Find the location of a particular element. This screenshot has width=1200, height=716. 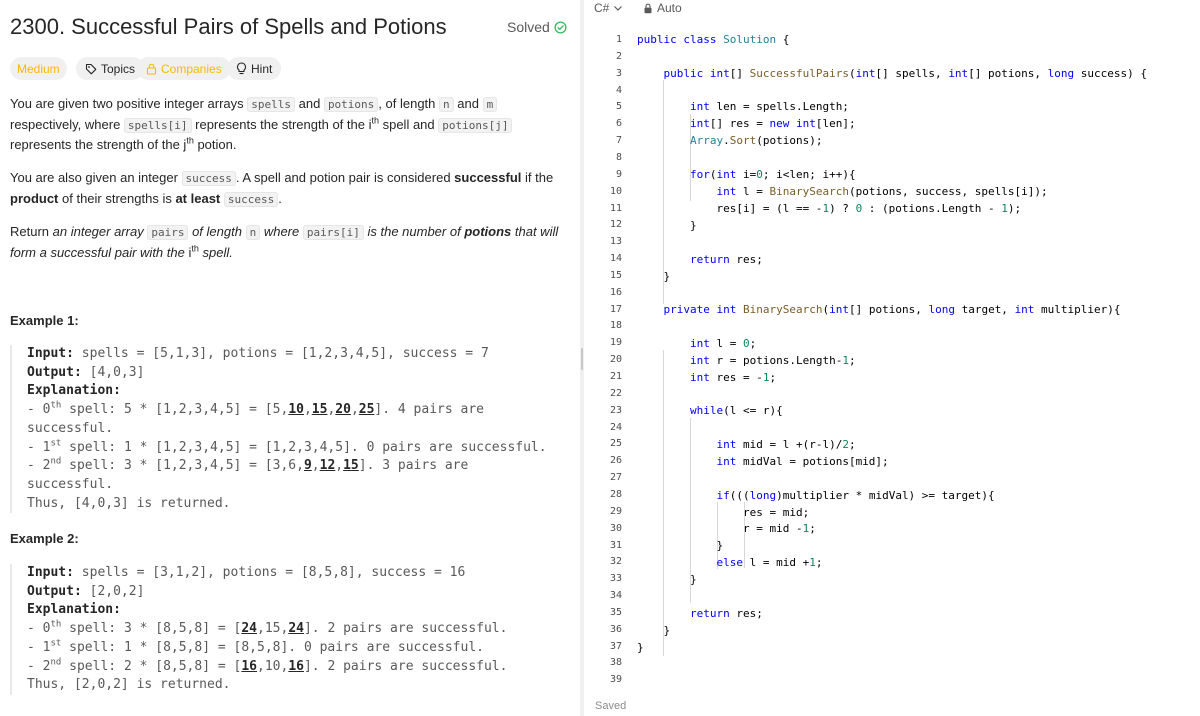

solved-status: Solved is located at coordinates (537, 27).